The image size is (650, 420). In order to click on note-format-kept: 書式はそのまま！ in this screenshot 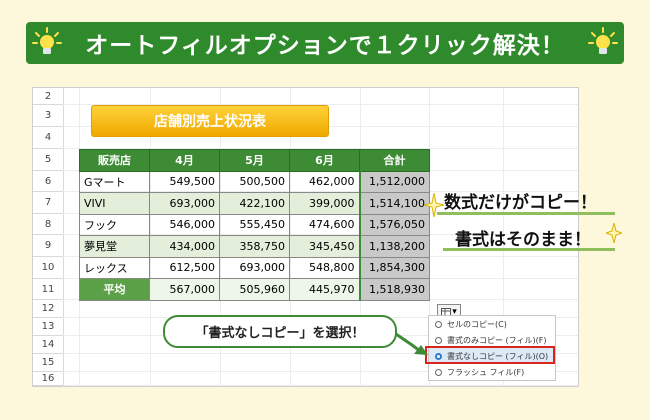, I will do `click(523, 240)`.